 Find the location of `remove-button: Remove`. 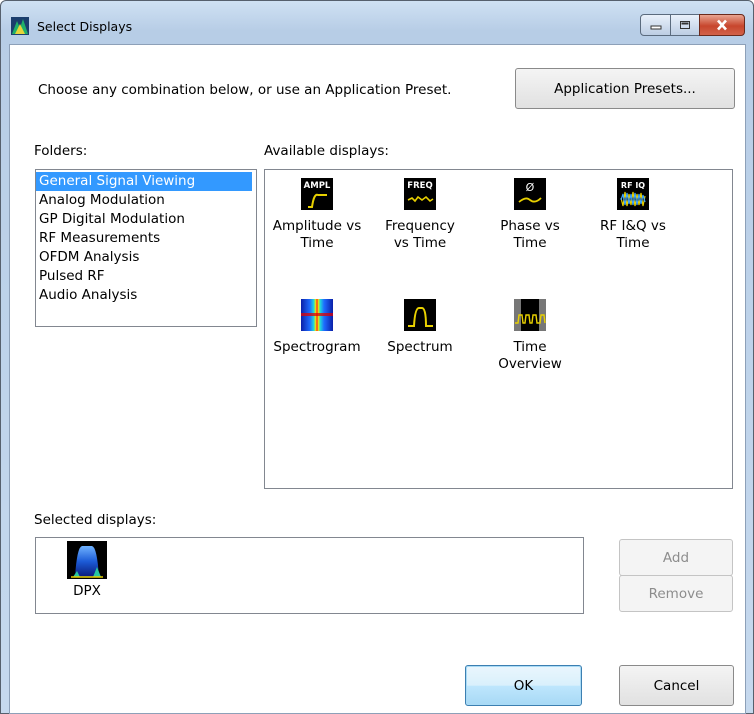

remove-button: Remove is located at coordinates (676, 593).